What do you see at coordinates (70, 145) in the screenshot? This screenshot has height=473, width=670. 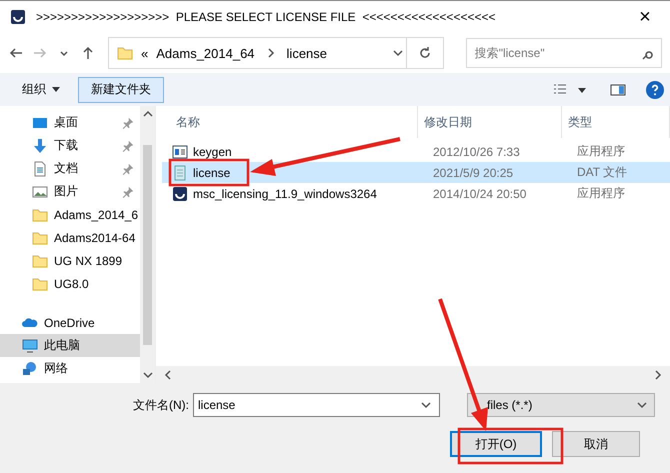 I see `sidebar-item: 下载` at bounding box center [70, 145].